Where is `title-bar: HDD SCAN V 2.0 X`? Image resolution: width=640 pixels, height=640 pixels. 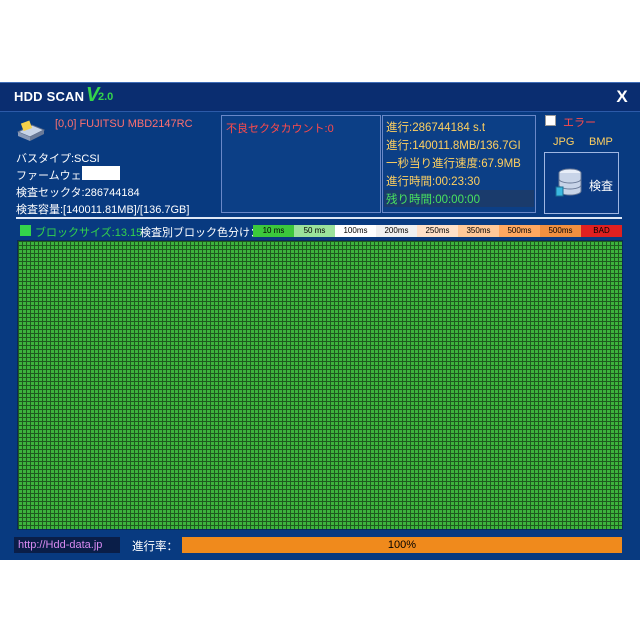
title-bar: HDD SCAN V 2.0 X is located at coordinates (320, 97).